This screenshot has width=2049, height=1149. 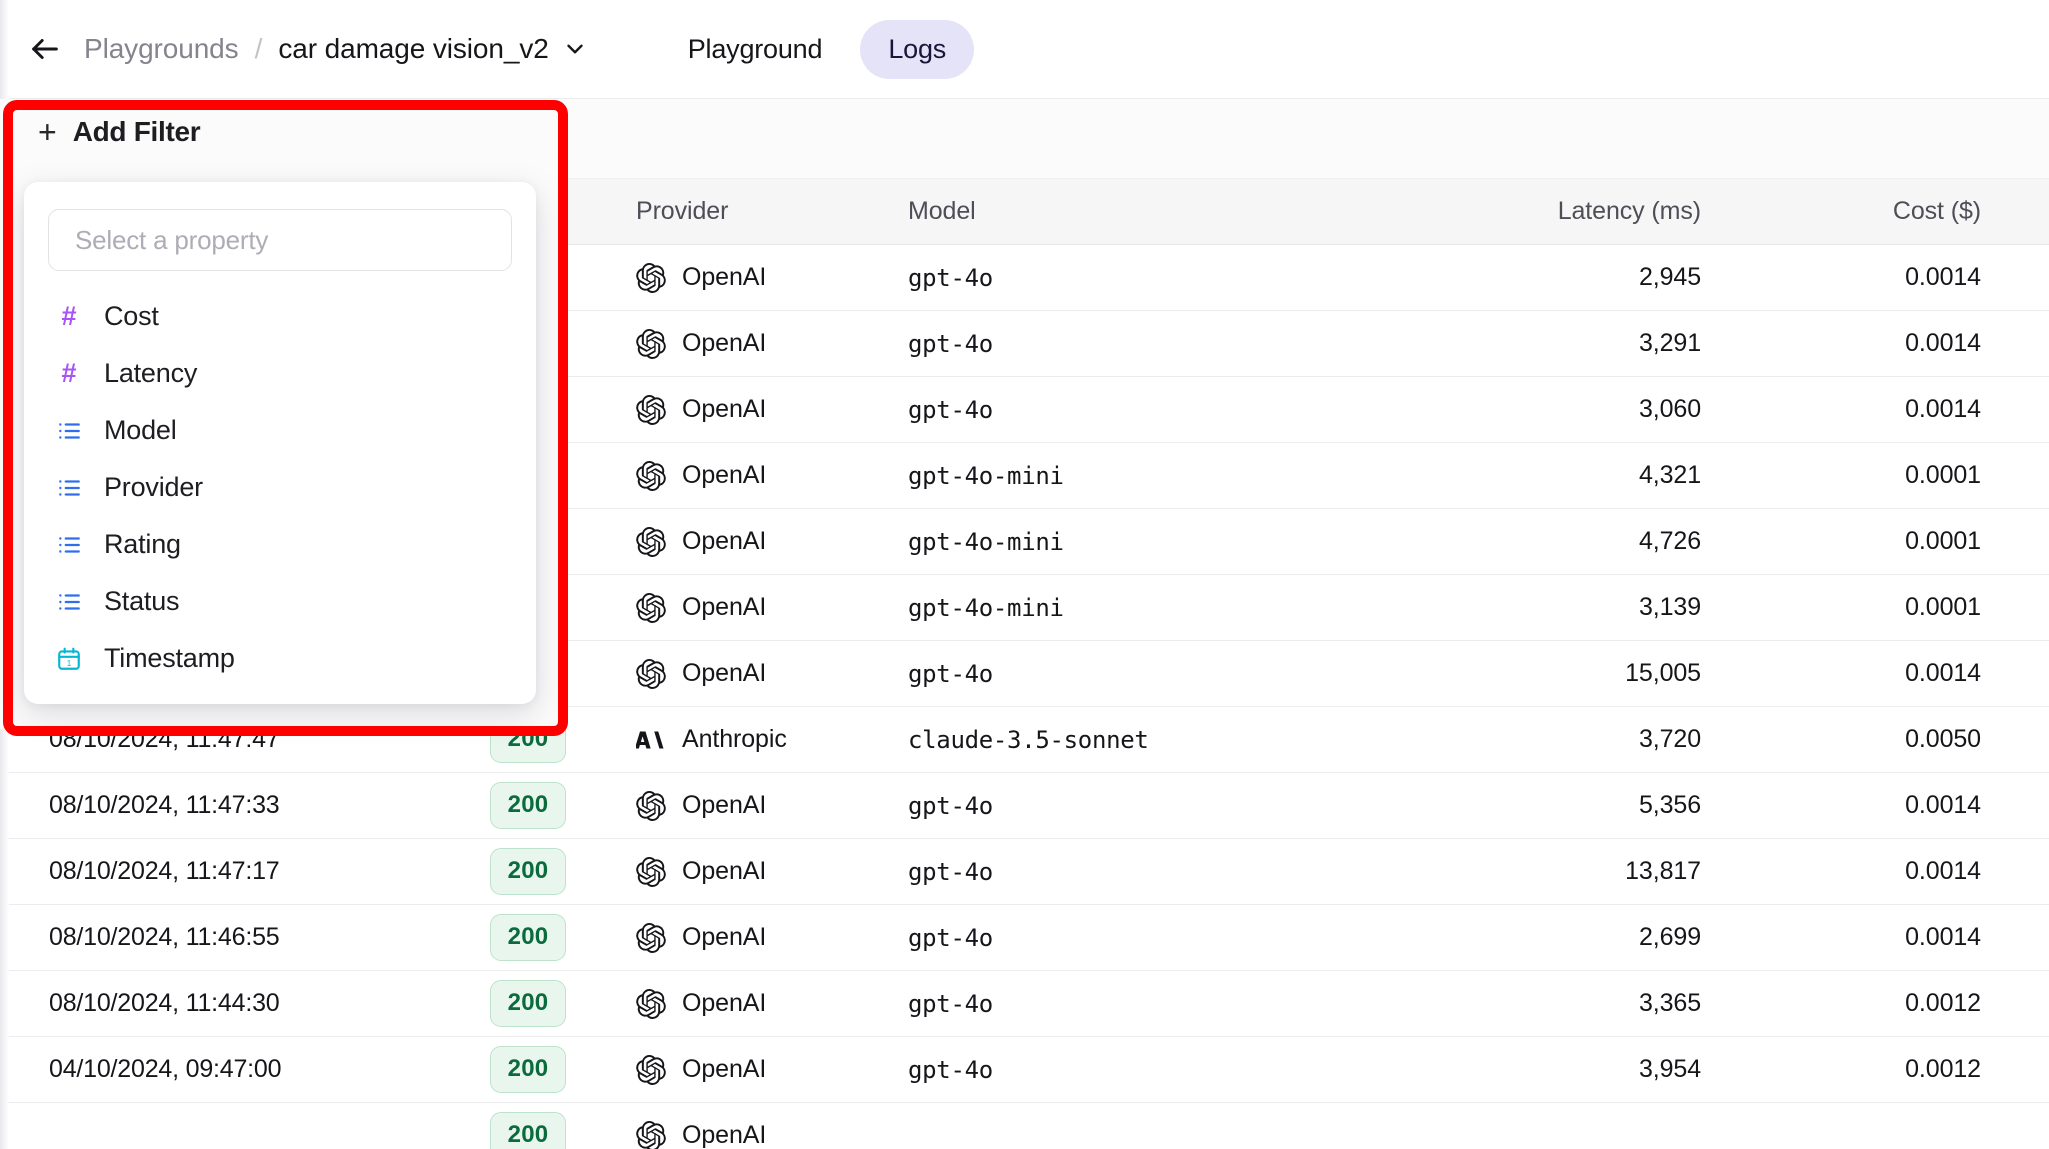 What do you see at coordinates (280, 373) in the screenshot?
I see `filter-option-latency: # Latency` at bounding box center [280, 373].